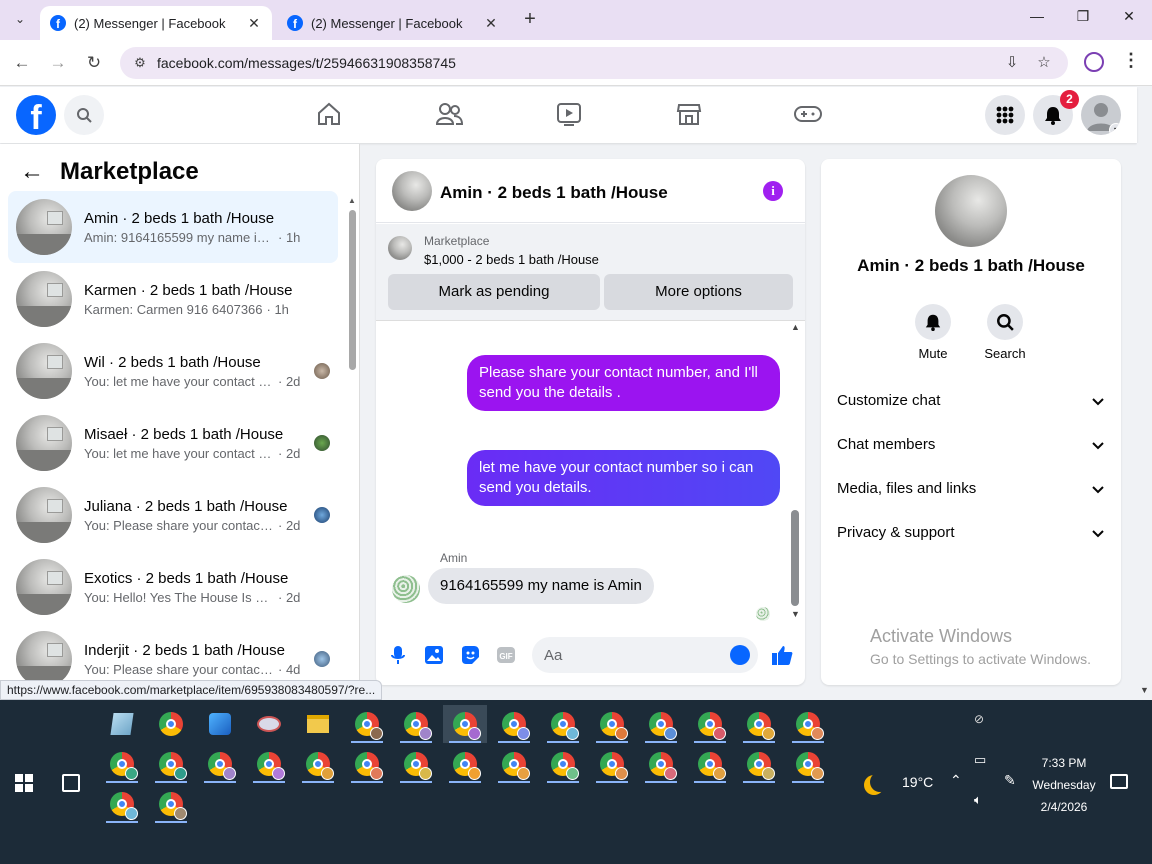  I want to click on chat-listing-thumbnail, so click(412, 191).